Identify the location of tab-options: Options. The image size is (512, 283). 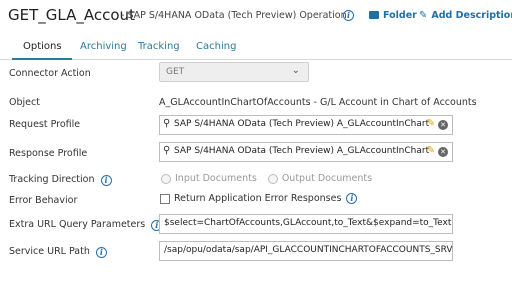
(42, 46).